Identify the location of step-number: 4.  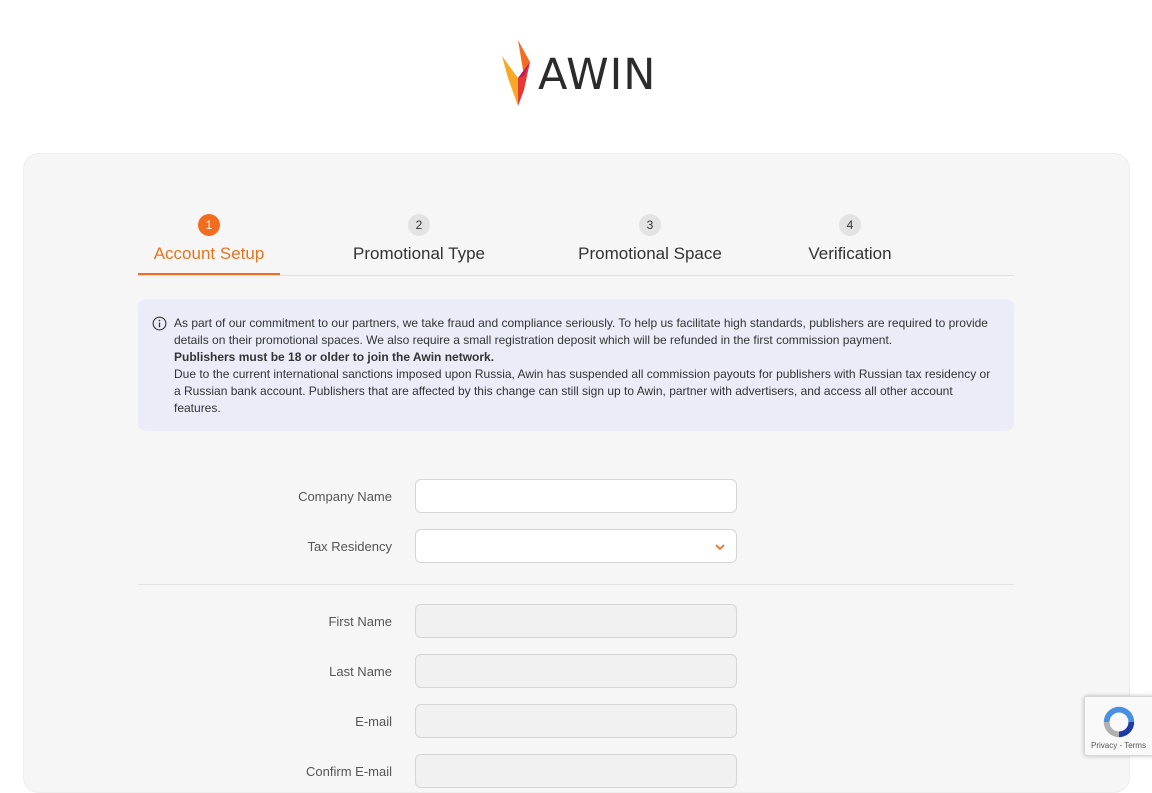
(850, 225).